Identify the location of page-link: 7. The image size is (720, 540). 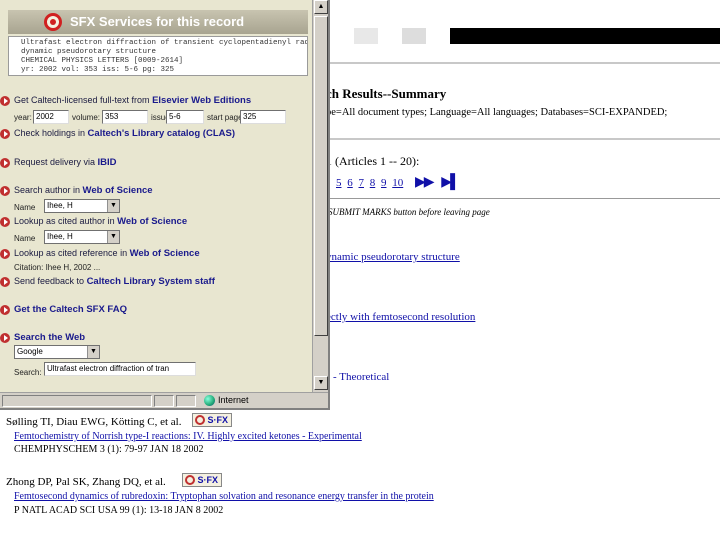
(362, 183).